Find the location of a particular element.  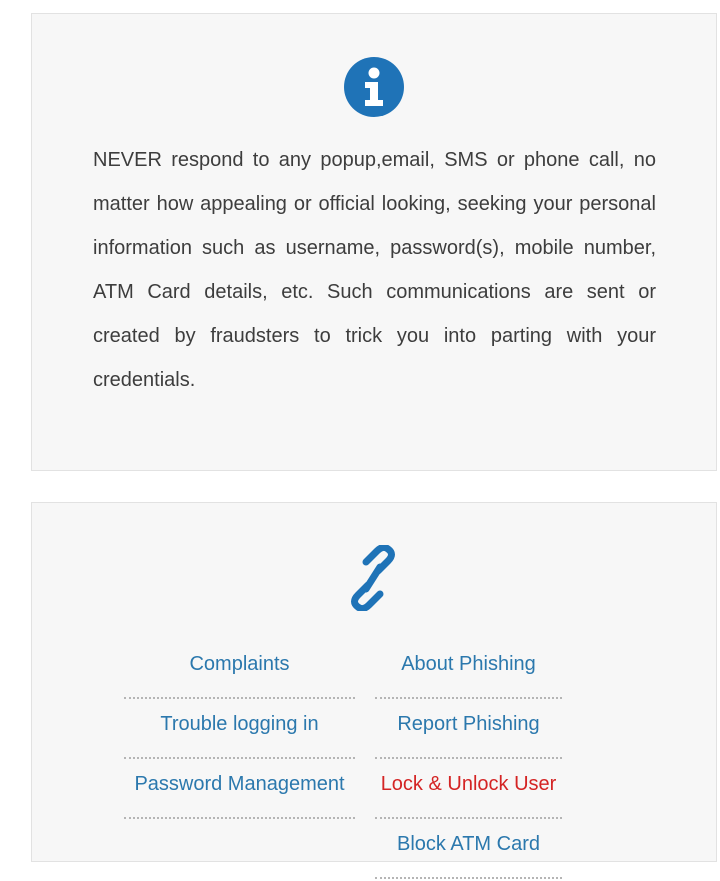

report-phishing-link: Report Phishing is located at coordinates (468, 730).